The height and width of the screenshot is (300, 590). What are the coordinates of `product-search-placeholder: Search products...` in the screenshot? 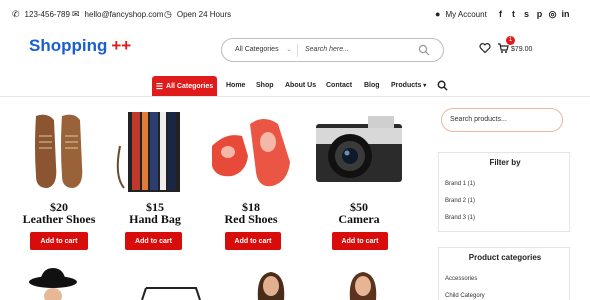 It's located at (478, 119).